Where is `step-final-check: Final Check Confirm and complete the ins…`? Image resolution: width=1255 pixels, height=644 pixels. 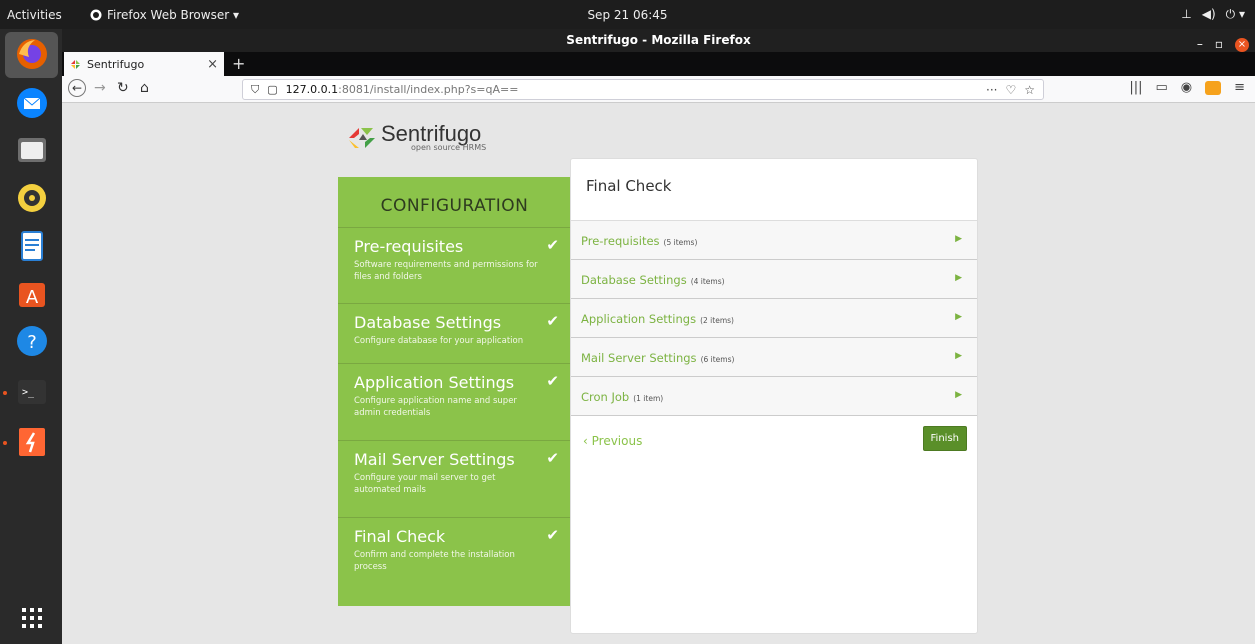 step-final-check: Final Check Confirm and complete the ins… is located at coordinates (454, 561).